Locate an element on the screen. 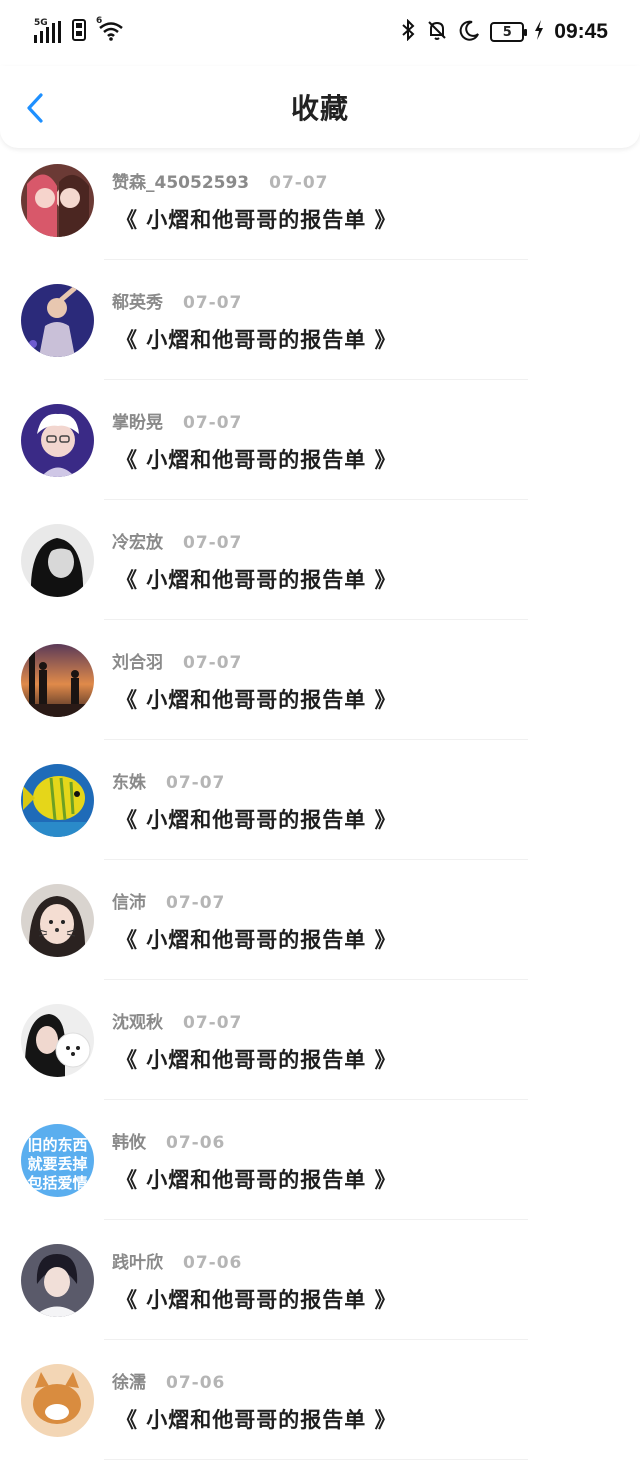 The image size is (640, 1470). list-item: 赞森_45052593 07-07 《 小熠和他哥哥的报告单 》 is located at coordinates (320, 210).